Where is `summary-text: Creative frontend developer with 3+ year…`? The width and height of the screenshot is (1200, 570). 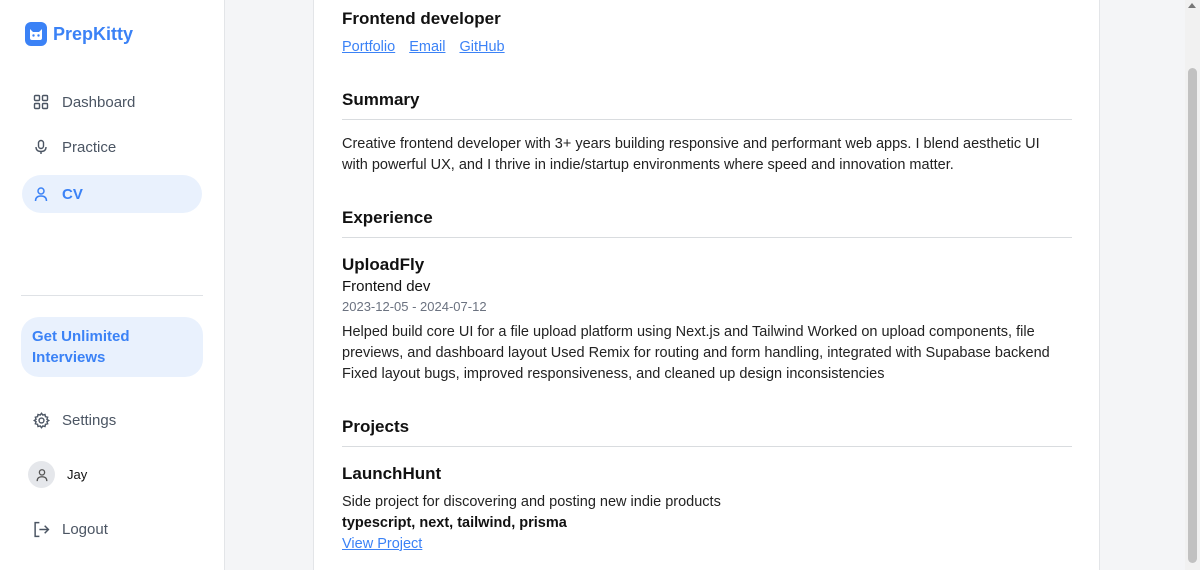 summary-text: Creative frontend developer with 3+ year… is located at coordinates (691, 154).